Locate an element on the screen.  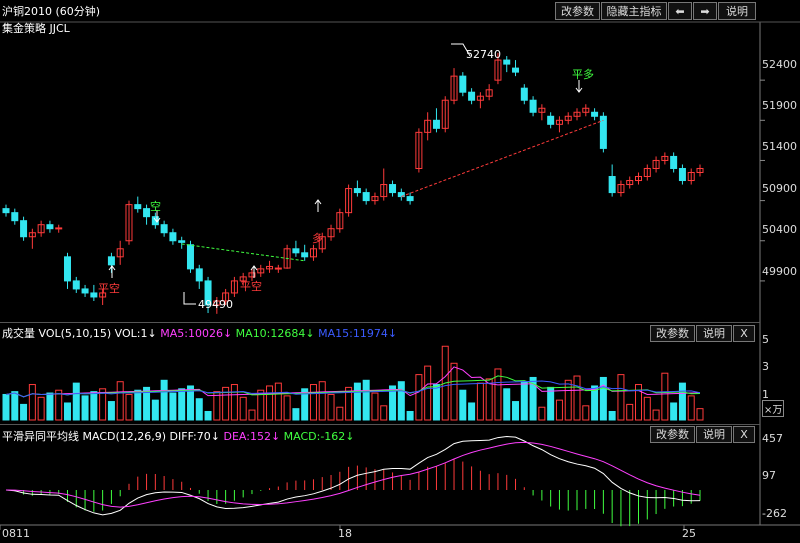
macd-close-button: X is located at coordinates (744, 434).